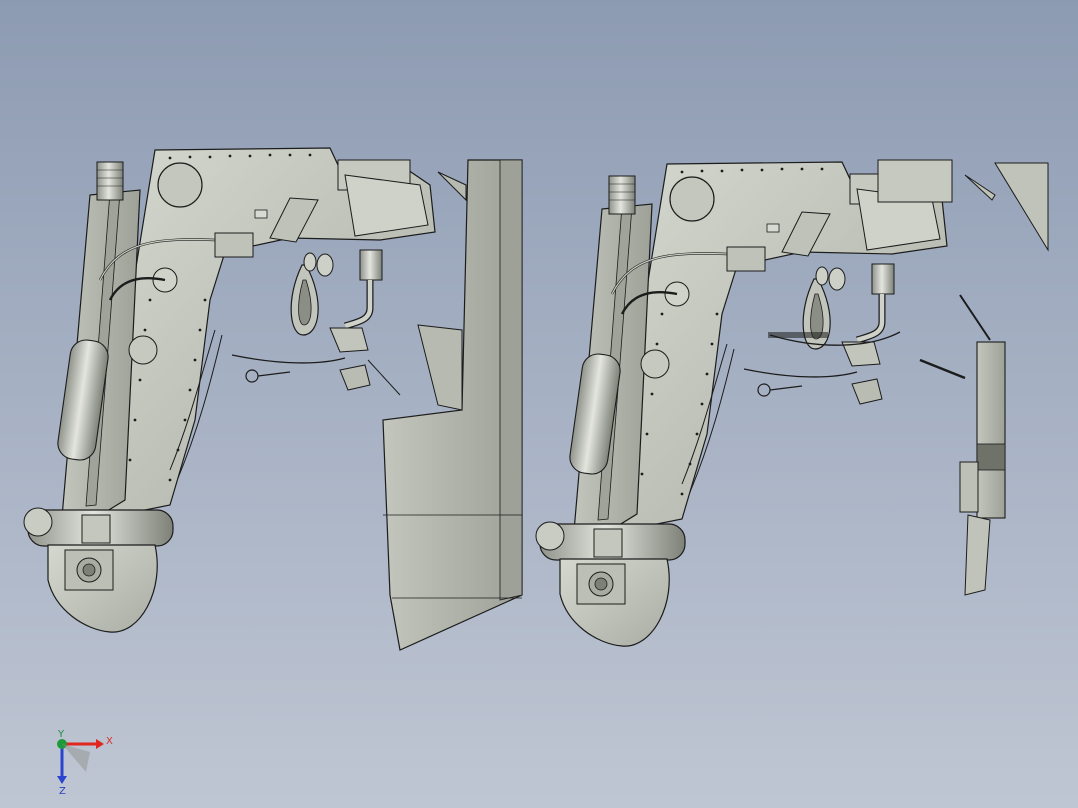 The image size is (1078, 808). Describe the element at coordinates (85, 763) in the screenshot. I see `axis-triad: X Y Z` at that location.